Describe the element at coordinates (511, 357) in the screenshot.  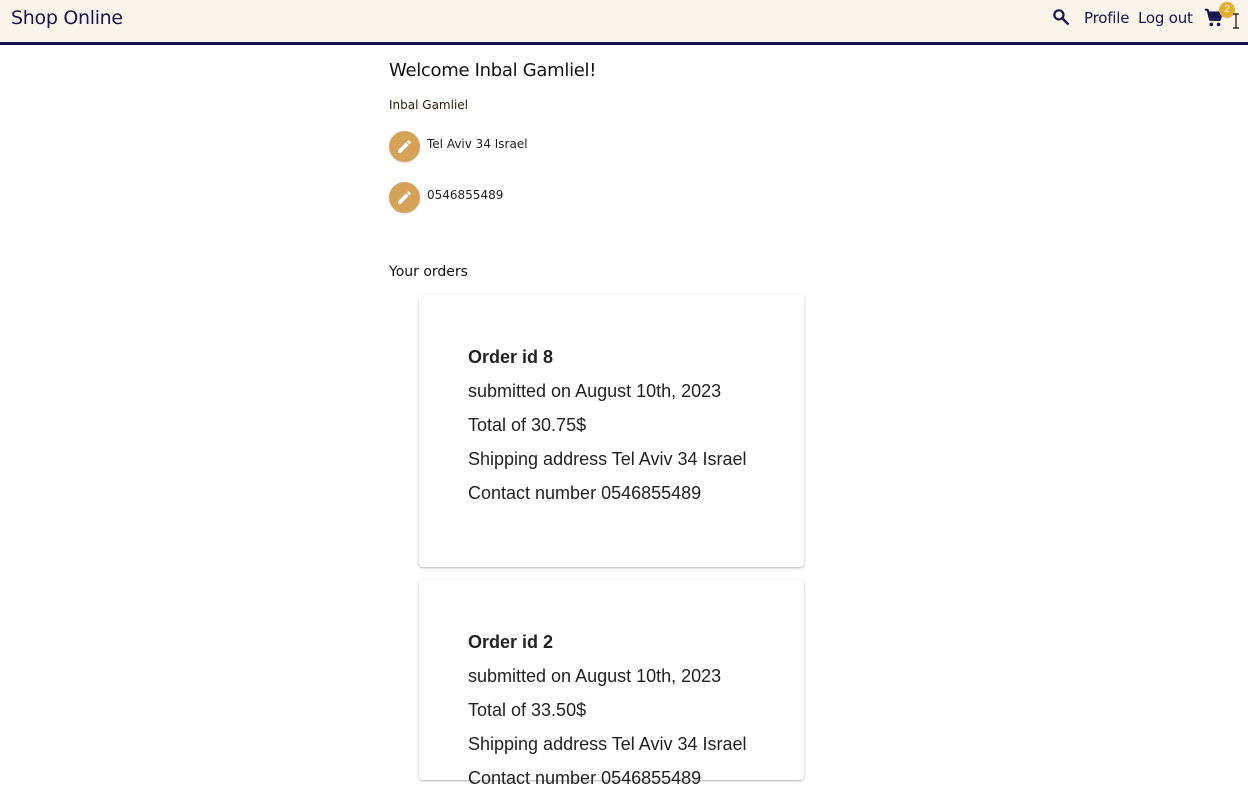
I see `order-id: Order id 8` at that location.